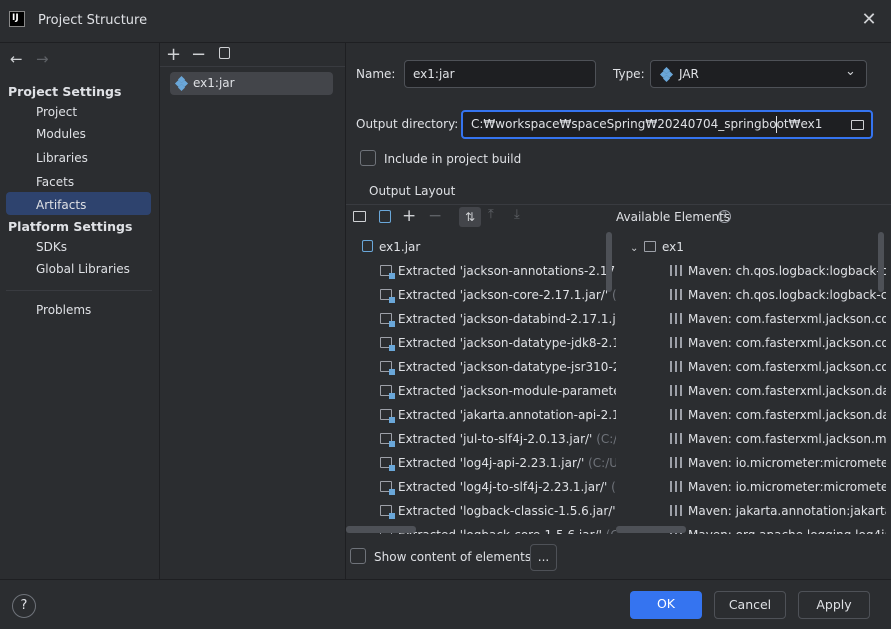 This screenshot has width=891, height=629. What do you see at coordinates (453, 557) in the screenshot?
I see `show-content-label: Show content of elements` at bounding box center [453, 557].